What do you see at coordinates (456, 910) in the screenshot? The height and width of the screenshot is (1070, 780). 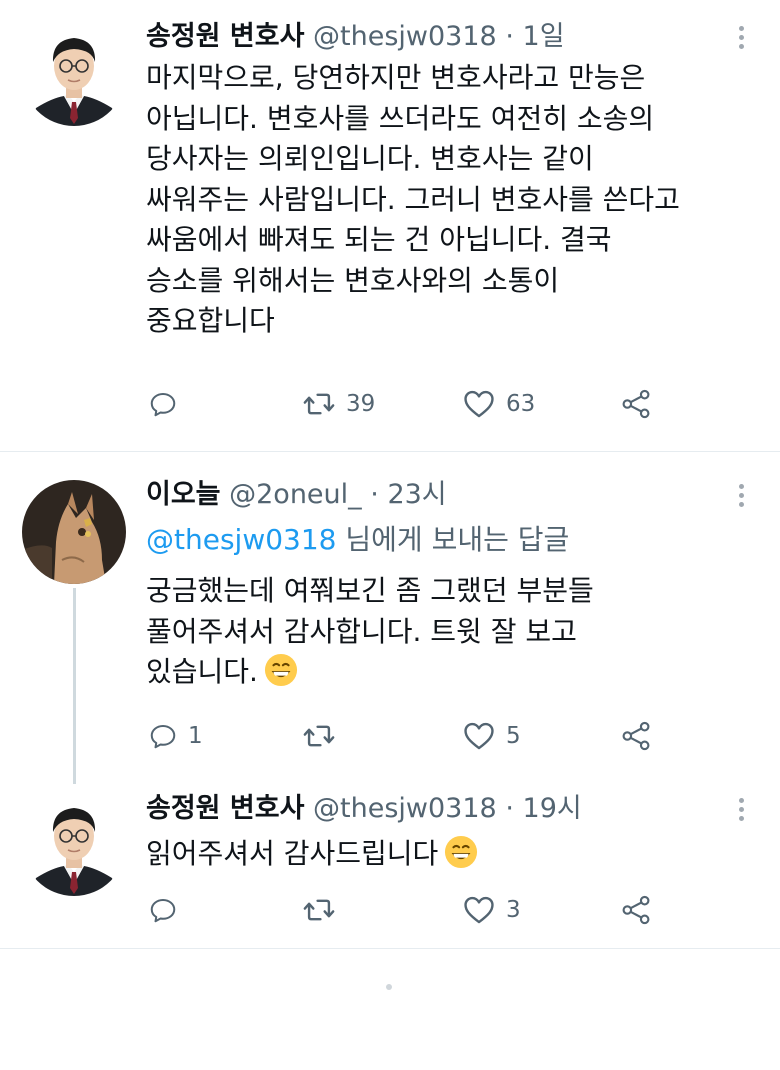 I see `tweet-actions: 3` at bounding box center [456, 910].